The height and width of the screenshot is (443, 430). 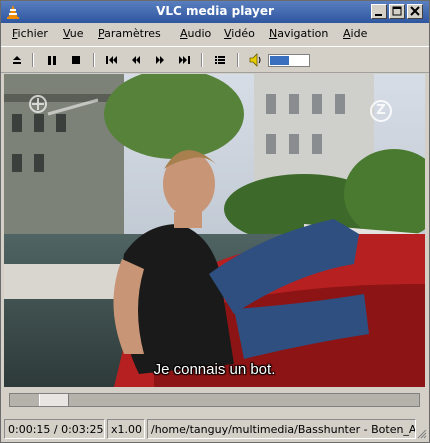 I want to click on stop-icon, so click(x=76, y=60).